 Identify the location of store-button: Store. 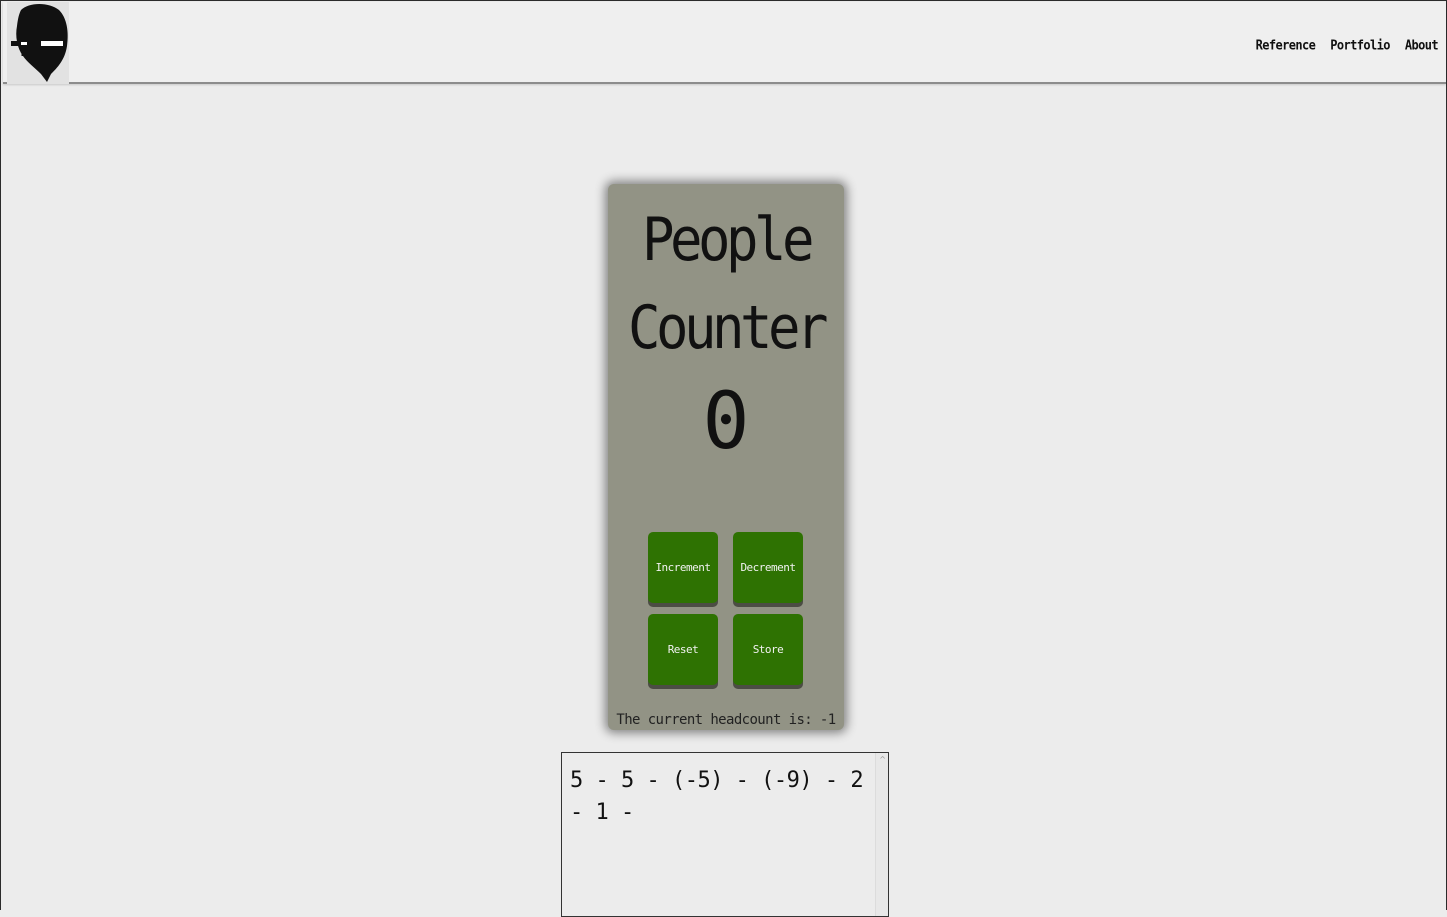
(768, 649).